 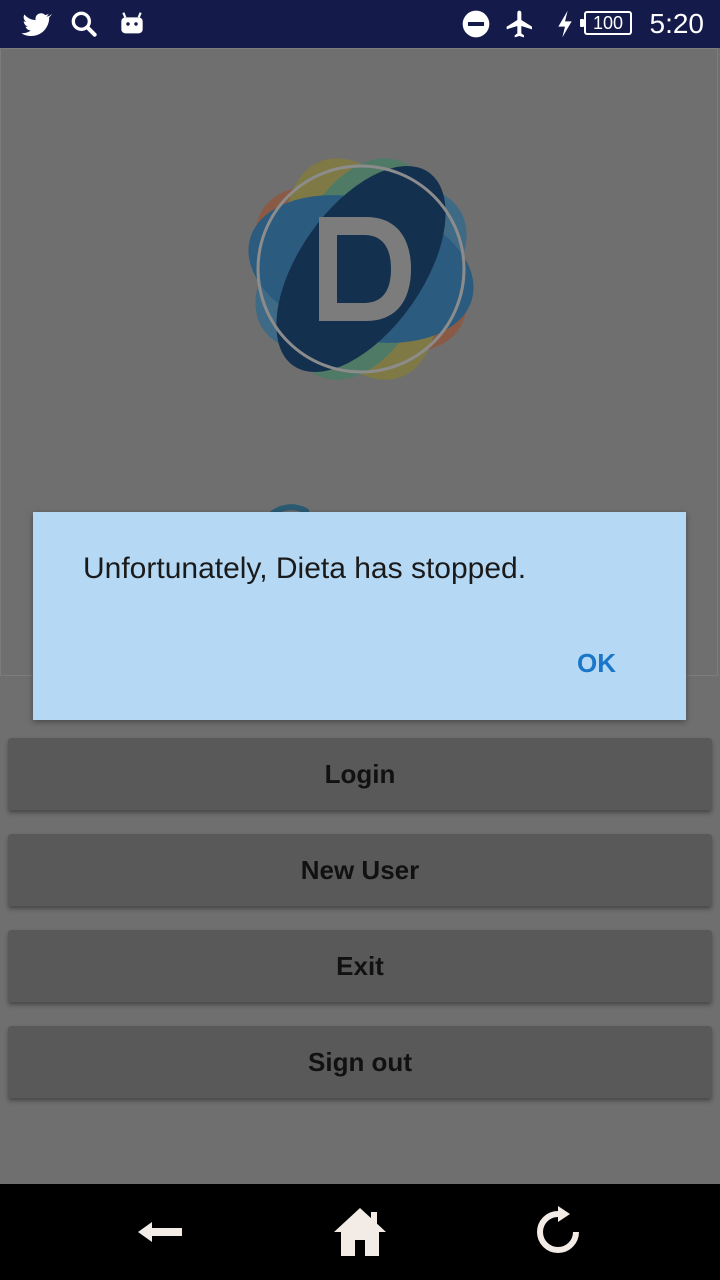 I want to click on dnd-icon, so click(x=476, y=24).